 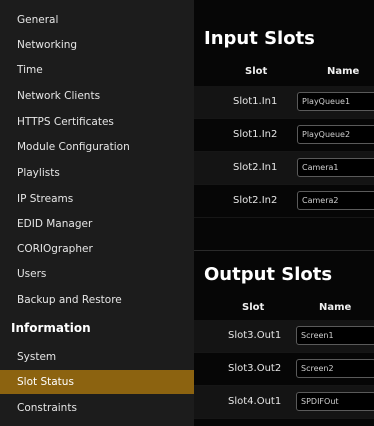 I want to click on table-row: Slot1.In2, so click(x=284, y=135).